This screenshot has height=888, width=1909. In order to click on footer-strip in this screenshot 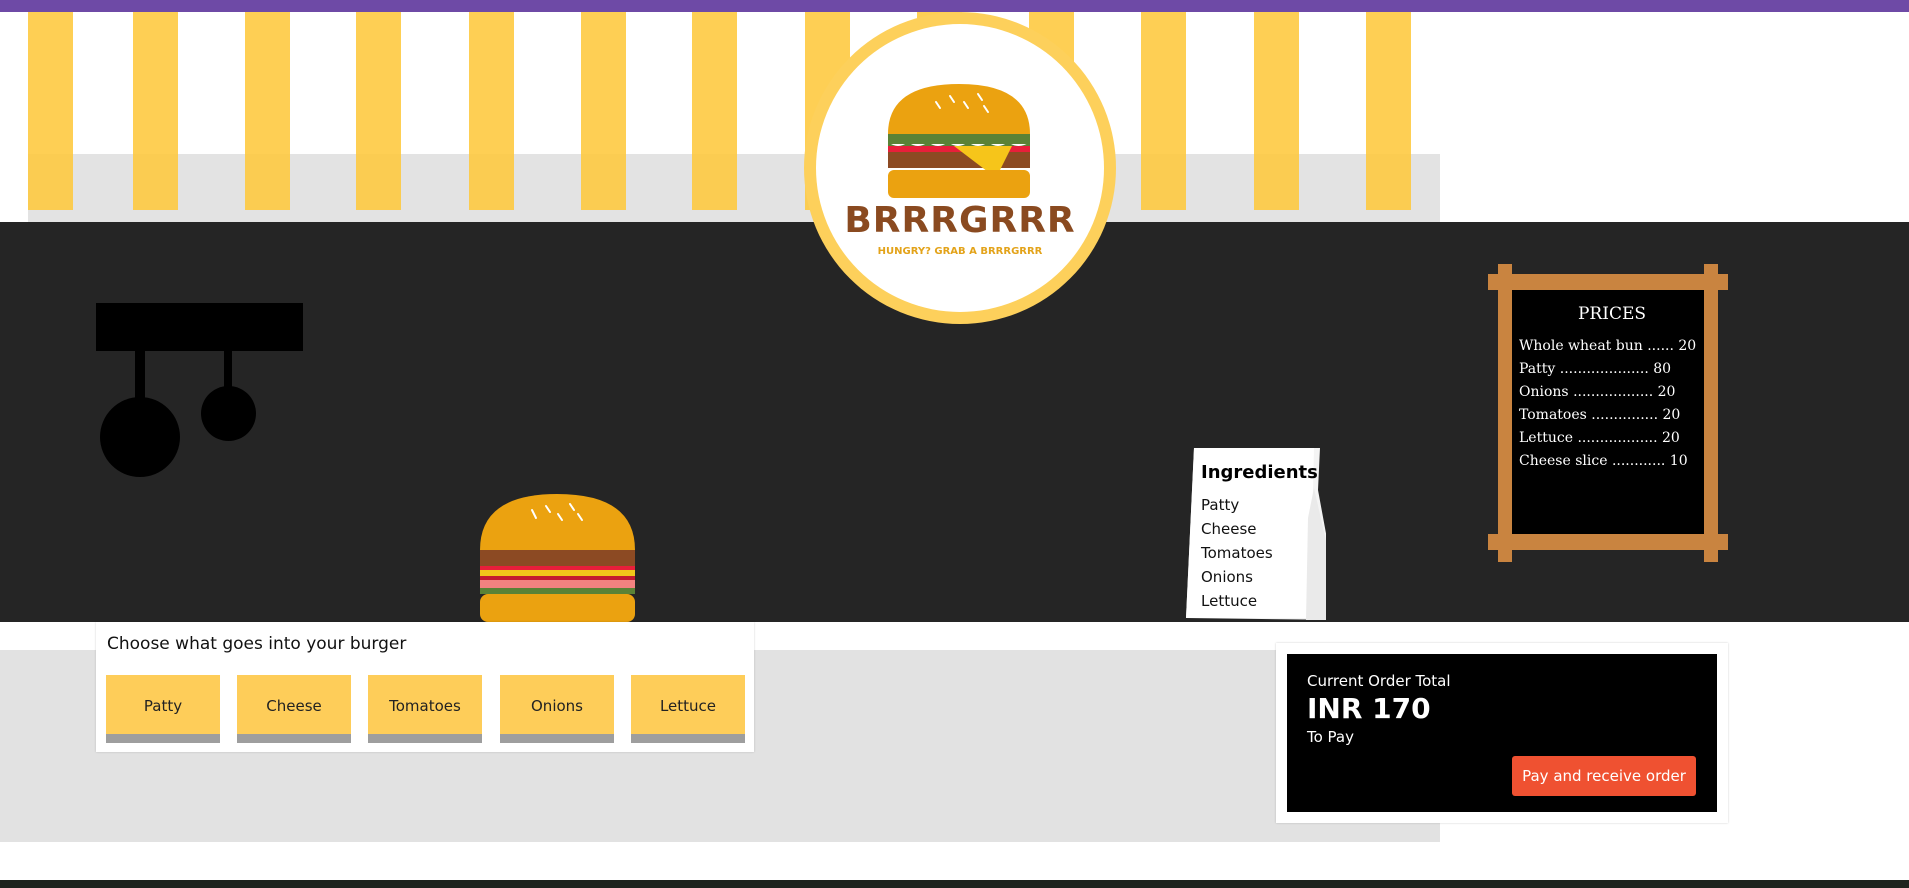, I will do `click(954, 884)`.